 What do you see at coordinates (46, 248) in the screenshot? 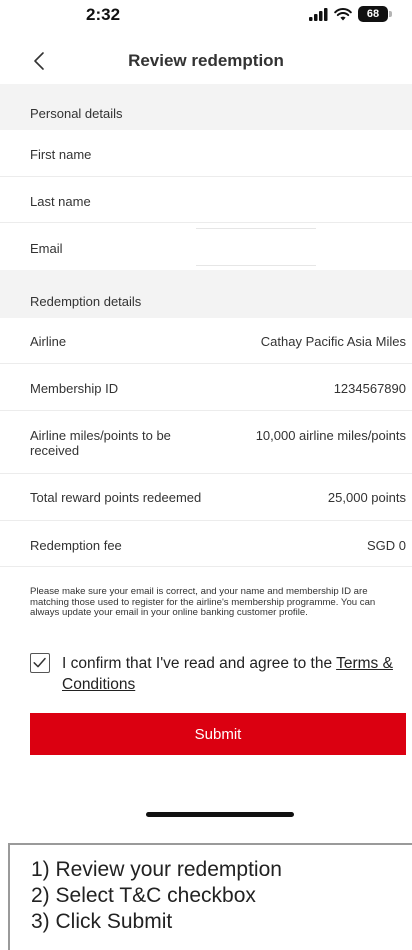
I see `email-label: Email` at bounding box center [46, 248].